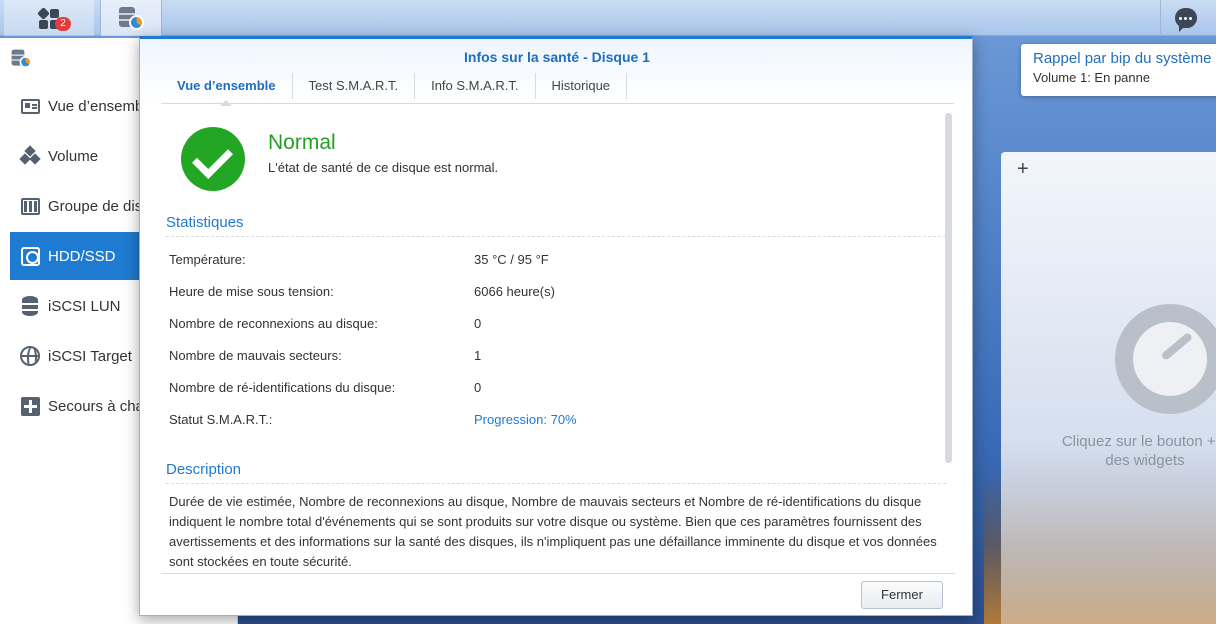  I want to click on chat-icon, so click(1185, 20).